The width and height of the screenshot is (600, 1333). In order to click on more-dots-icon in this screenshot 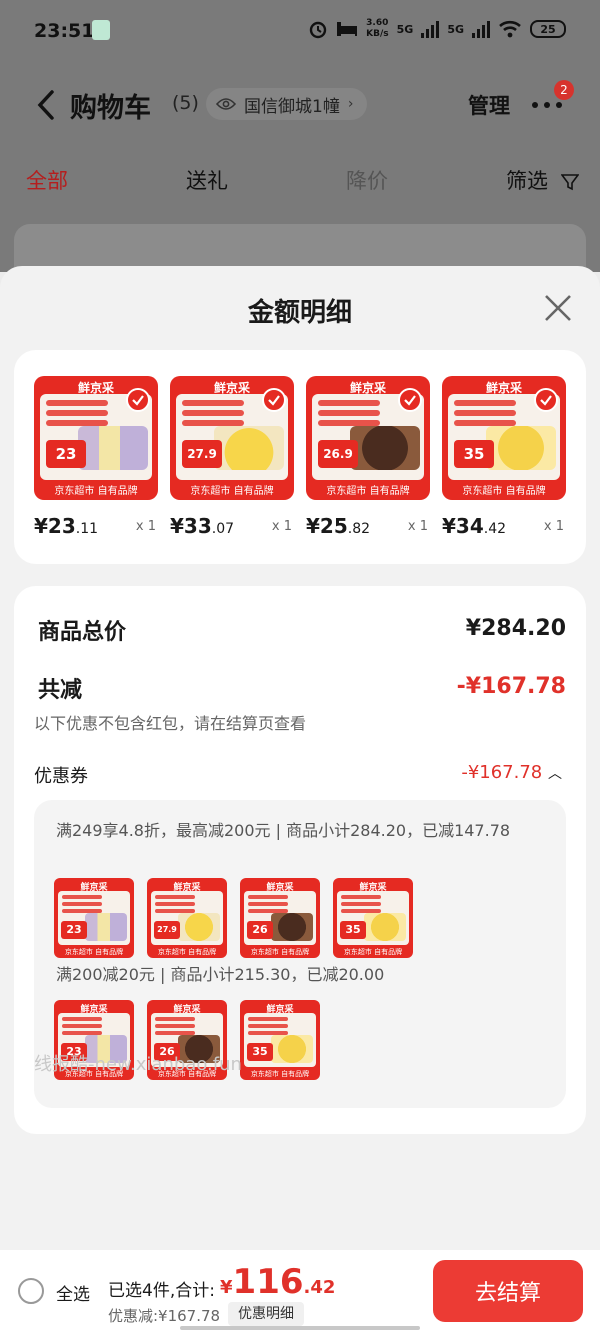, I will do `click(552, 105)`.